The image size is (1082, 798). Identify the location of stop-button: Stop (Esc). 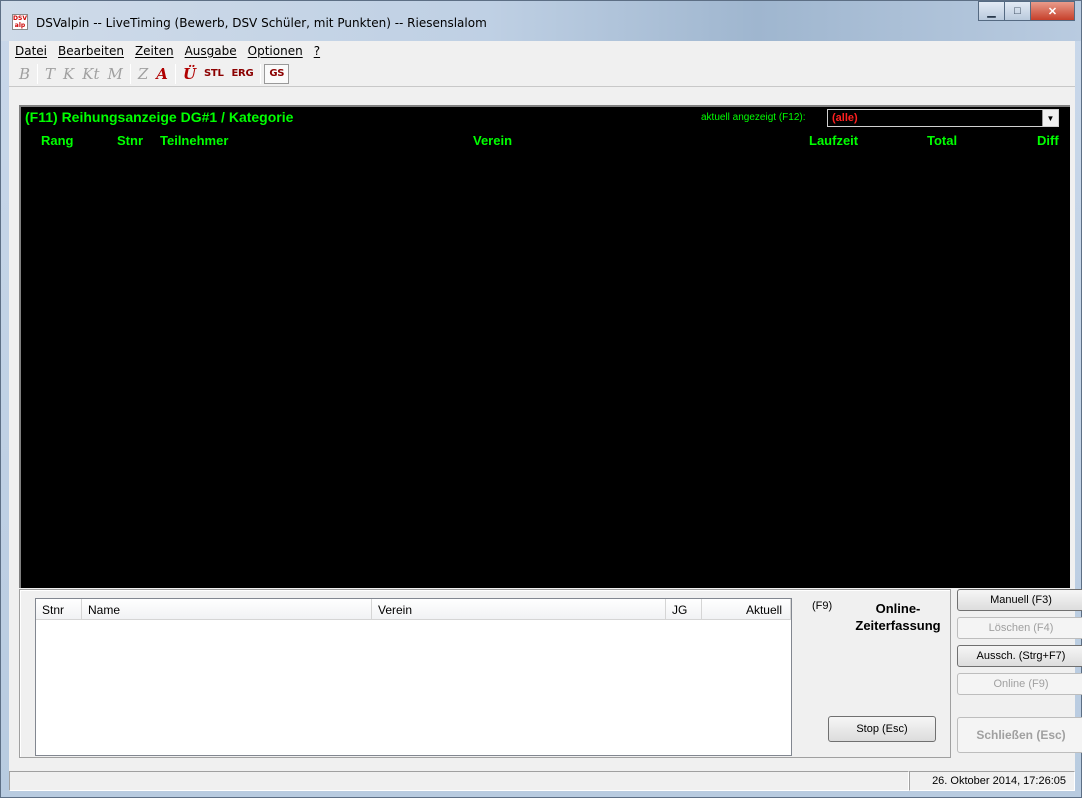
(882, 729).